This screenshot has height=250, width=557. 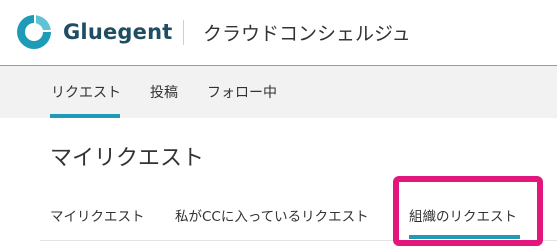 I want to click on gluegent-logo: Gluegent, so click(x=94, y=32).